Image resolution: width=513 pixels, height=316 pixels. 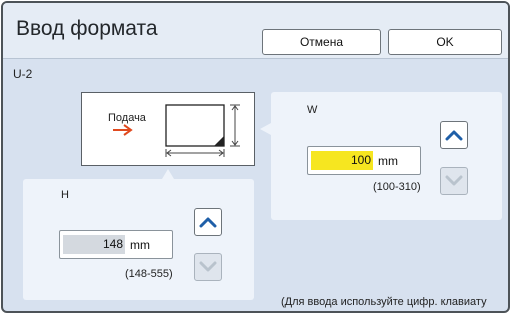 I want to click on height-label: H, so click(x=65, y=195).